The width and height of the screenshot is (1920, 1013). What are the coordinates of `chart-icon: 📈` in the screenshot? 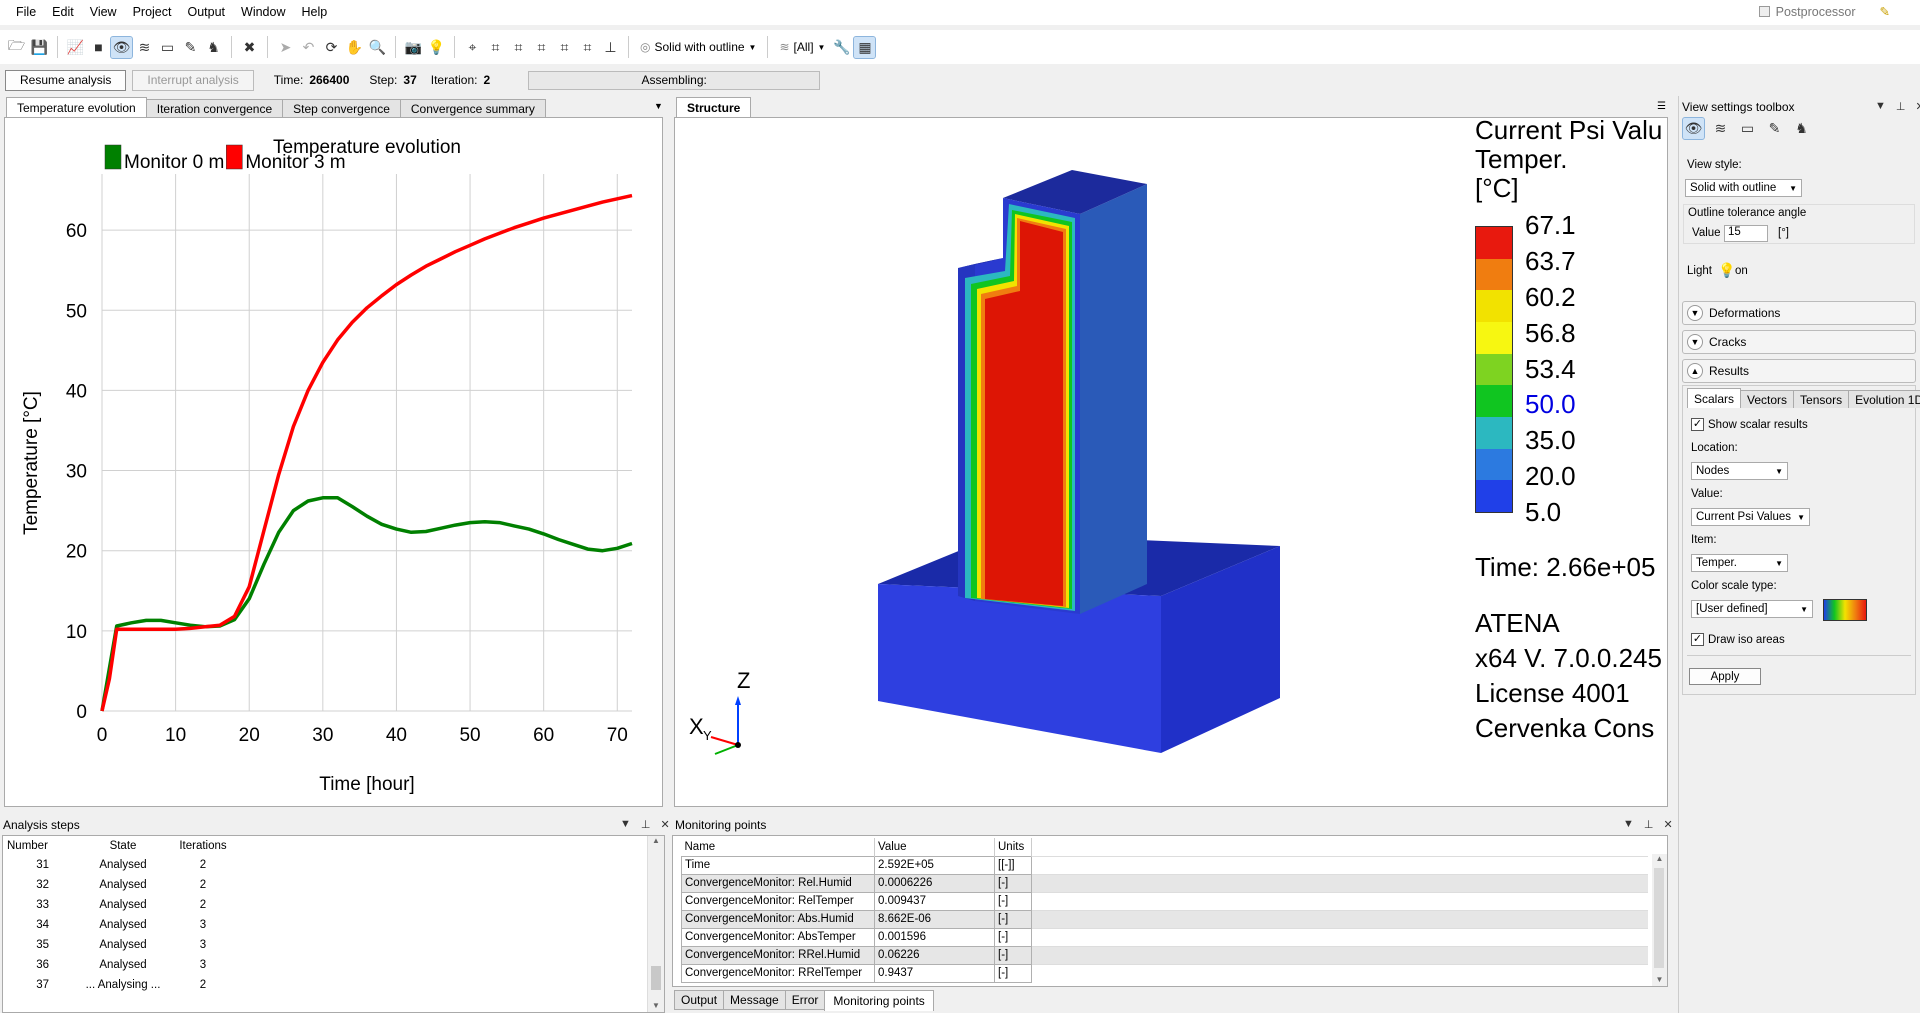 It's located at (75, 47).